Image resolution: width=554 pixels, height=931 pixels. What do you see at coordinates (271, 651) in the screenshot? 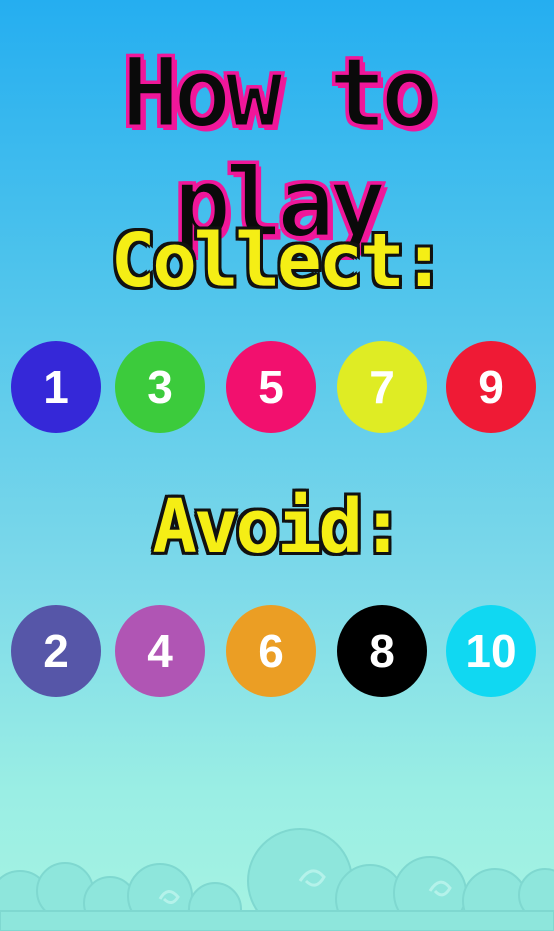
I see `avoid-ball-6: 6` at bounding box center [271, 651].